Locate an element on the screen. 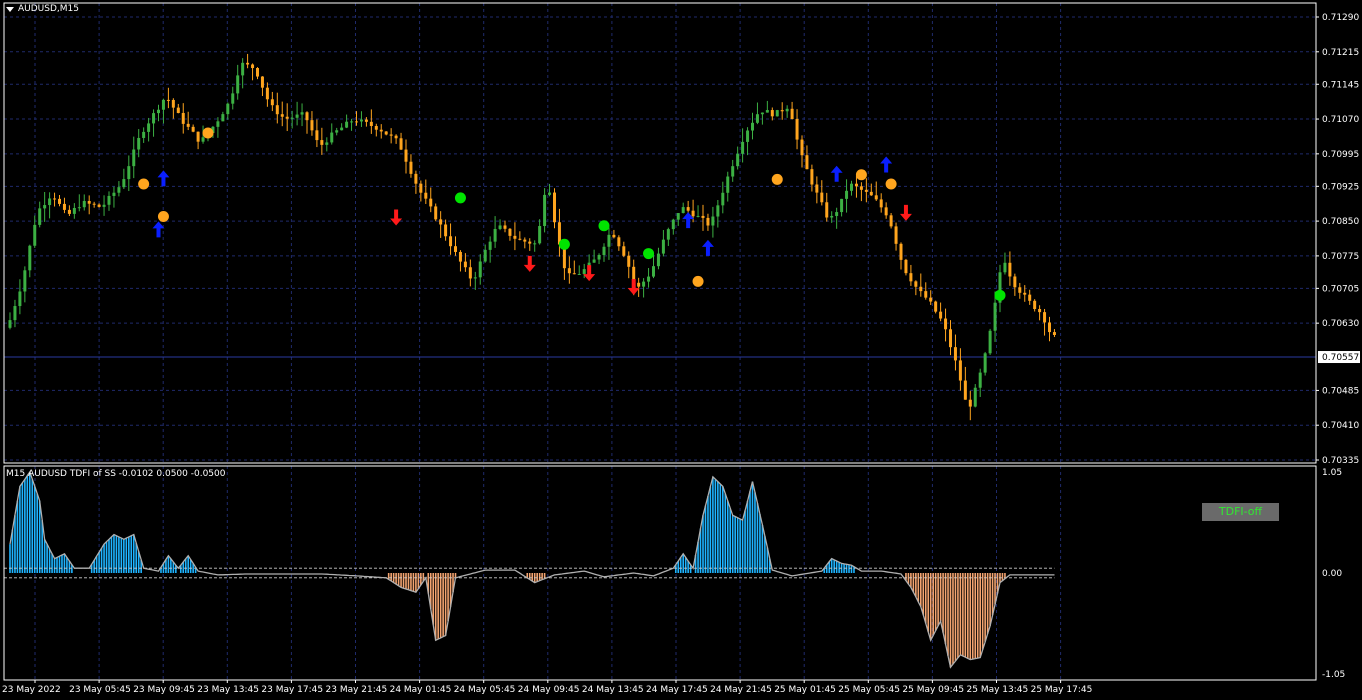 Image resolution: width=1362 pixels, height=700 pixels. time-label: 23 May 17:45 is located at coordinates (292, 690).